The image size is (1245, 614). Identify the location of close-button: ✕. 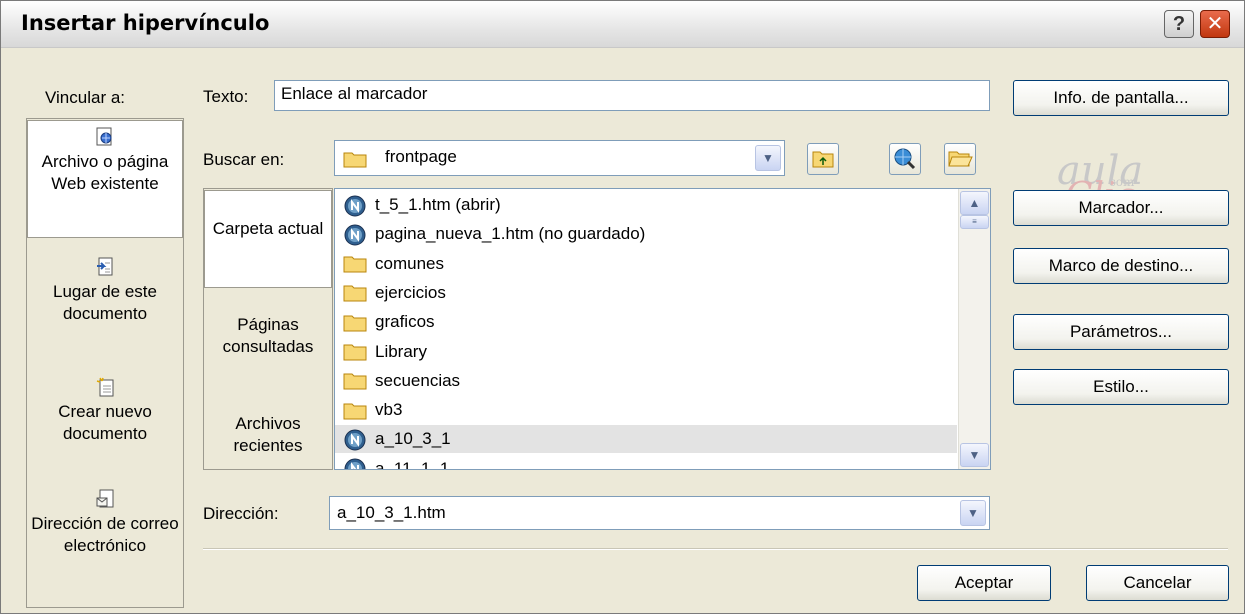
(1215, 24).